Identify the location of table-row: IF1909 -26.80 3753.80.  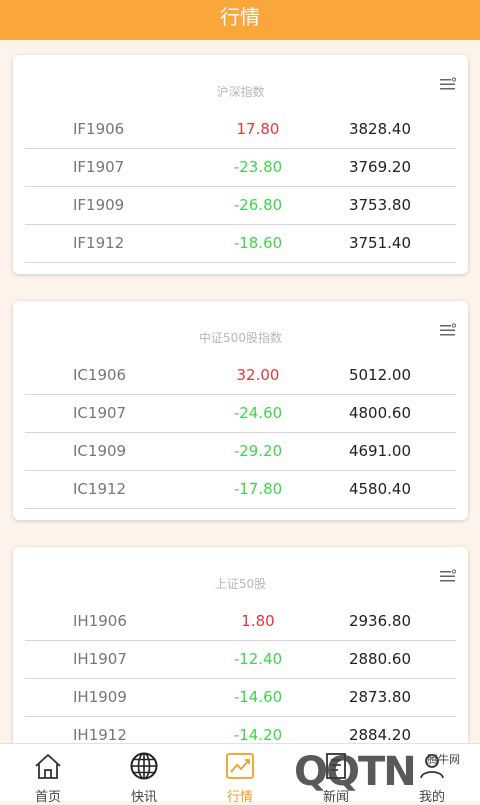
(240, 206).